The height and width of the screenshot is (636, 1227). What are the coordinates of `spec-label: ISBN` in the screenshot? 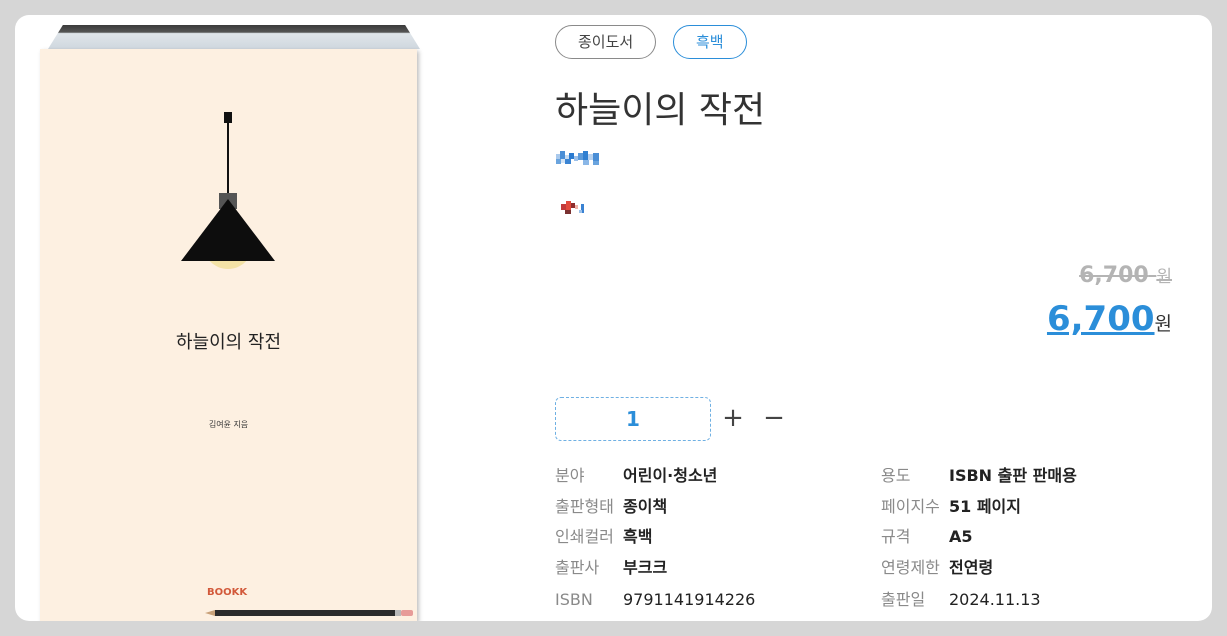 It's located at (574, 599).